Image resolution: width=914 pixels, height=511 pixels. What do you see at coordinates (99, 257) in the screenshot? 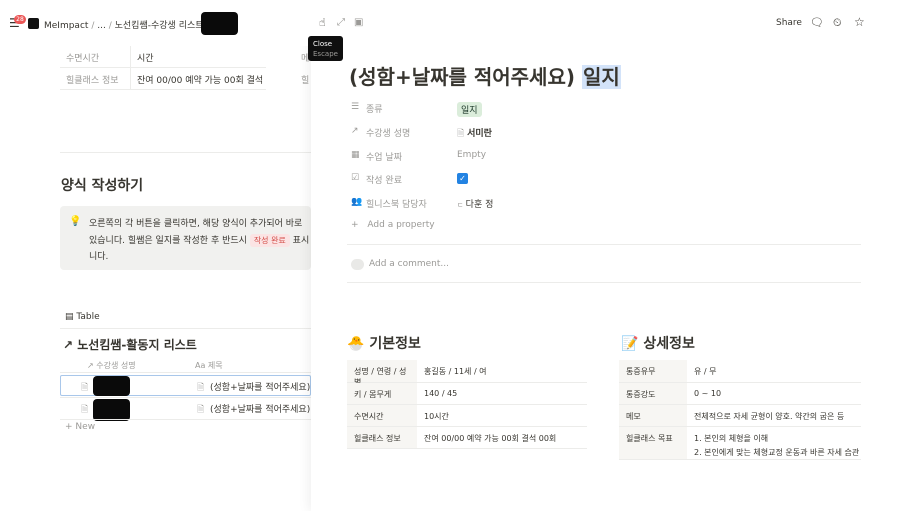
I see `callout-text: 니다.` at bounding box center [99, 257].